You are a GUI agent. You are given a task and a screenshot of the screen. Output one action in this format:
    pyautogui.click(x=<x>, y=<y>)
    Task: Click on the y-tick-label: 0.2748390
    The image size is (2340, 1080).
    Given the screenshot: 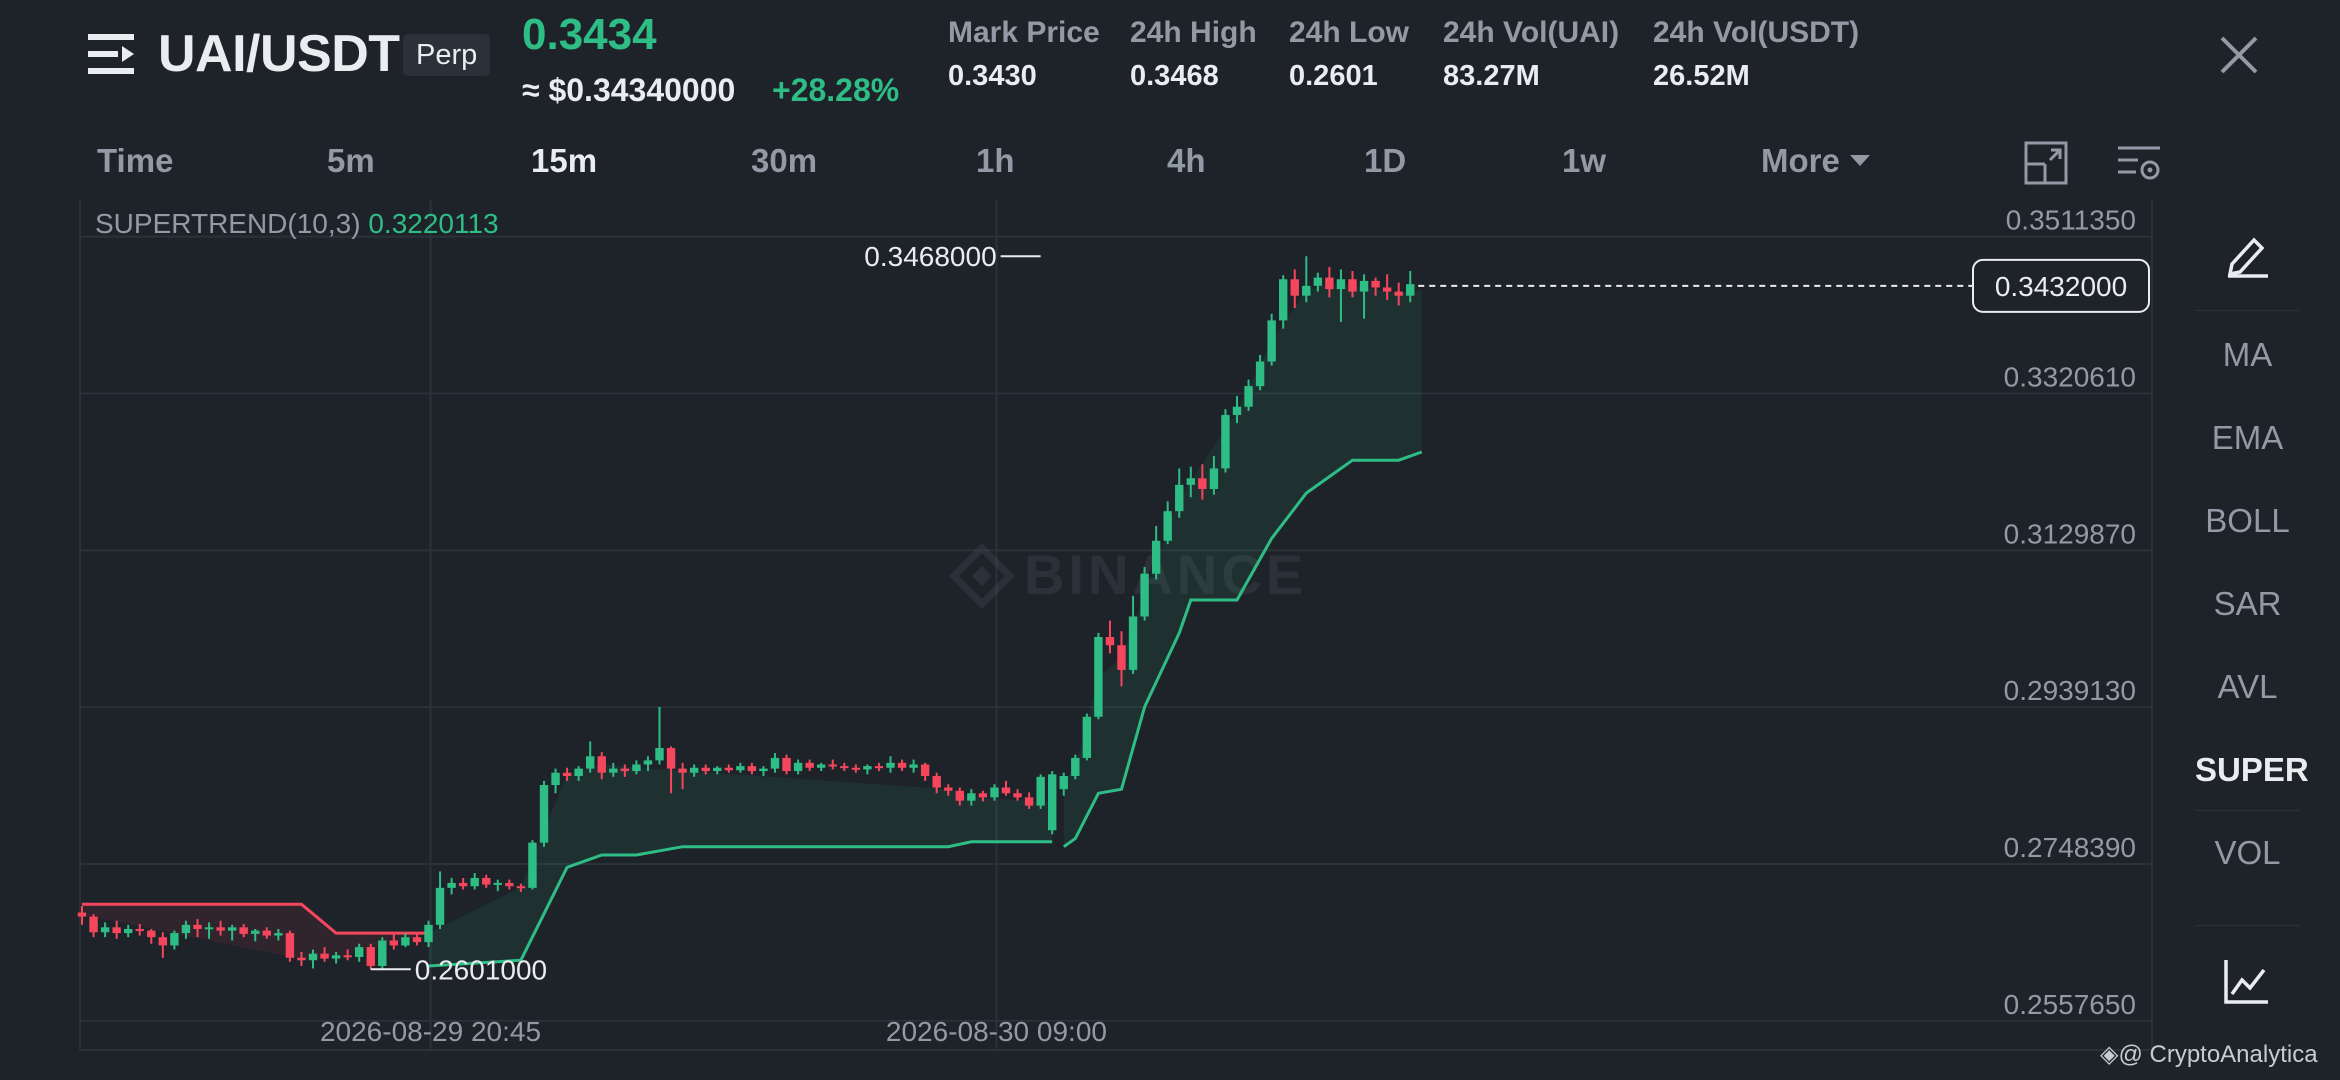 What is the action you would take?
    pyautogui.click(x=2070, y=847)
    